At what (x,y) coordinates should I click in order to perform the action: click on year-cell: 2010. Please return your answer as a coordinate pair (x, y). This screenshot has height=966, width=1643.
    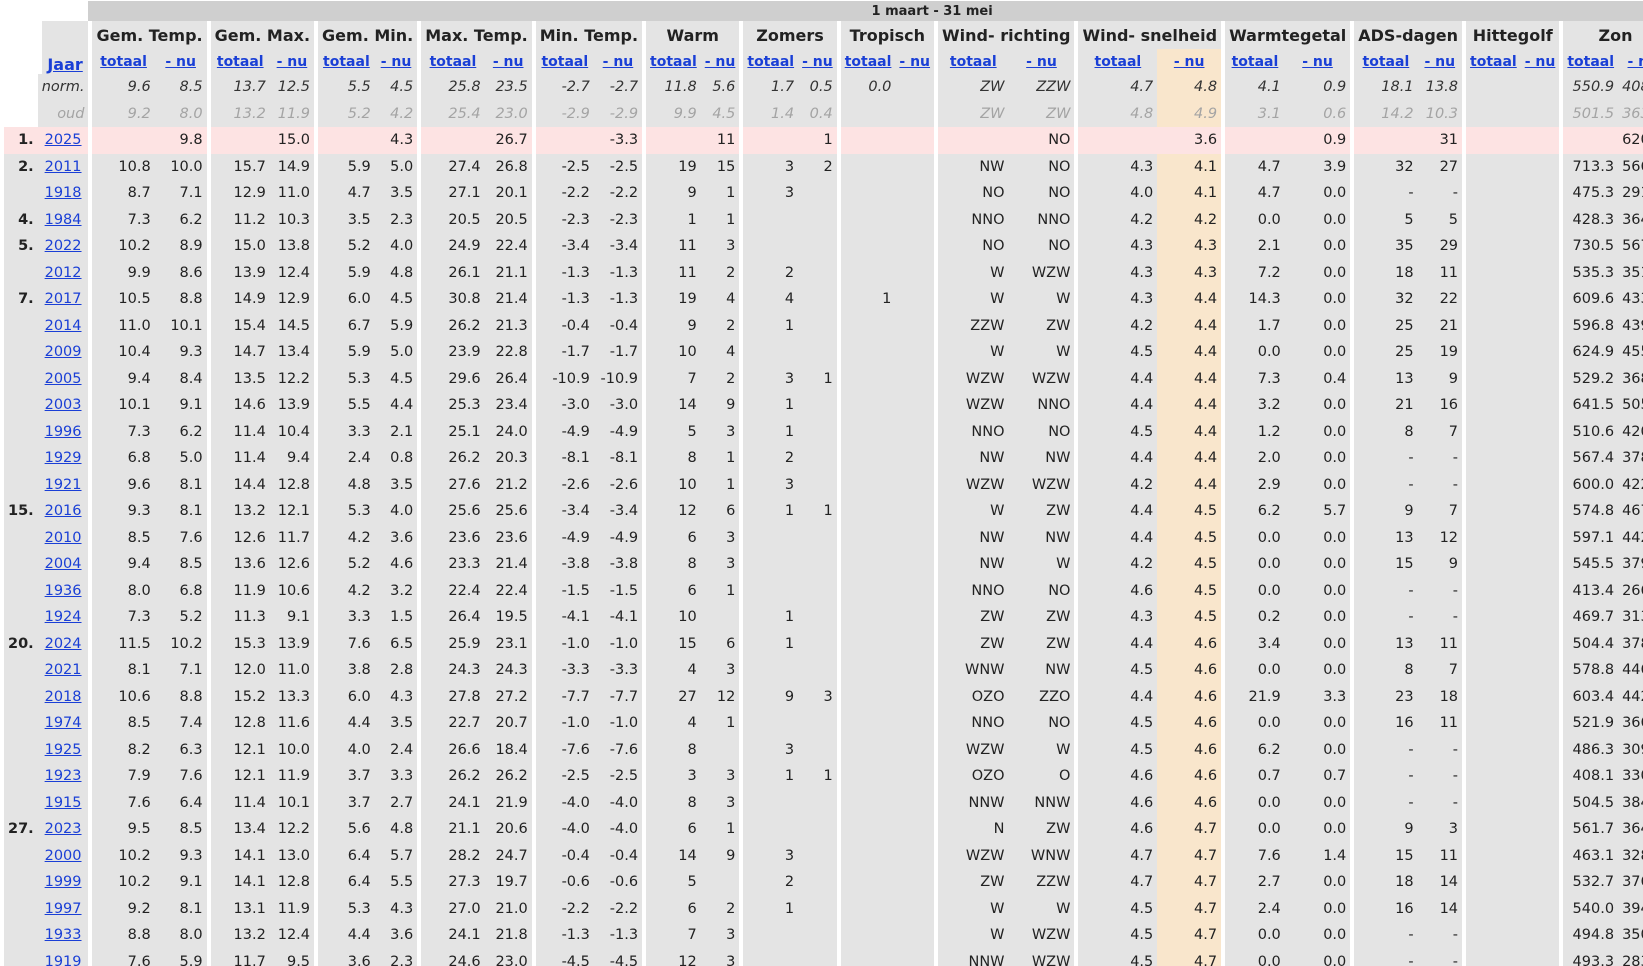
    Looking at the image, I should click on (63, 537).